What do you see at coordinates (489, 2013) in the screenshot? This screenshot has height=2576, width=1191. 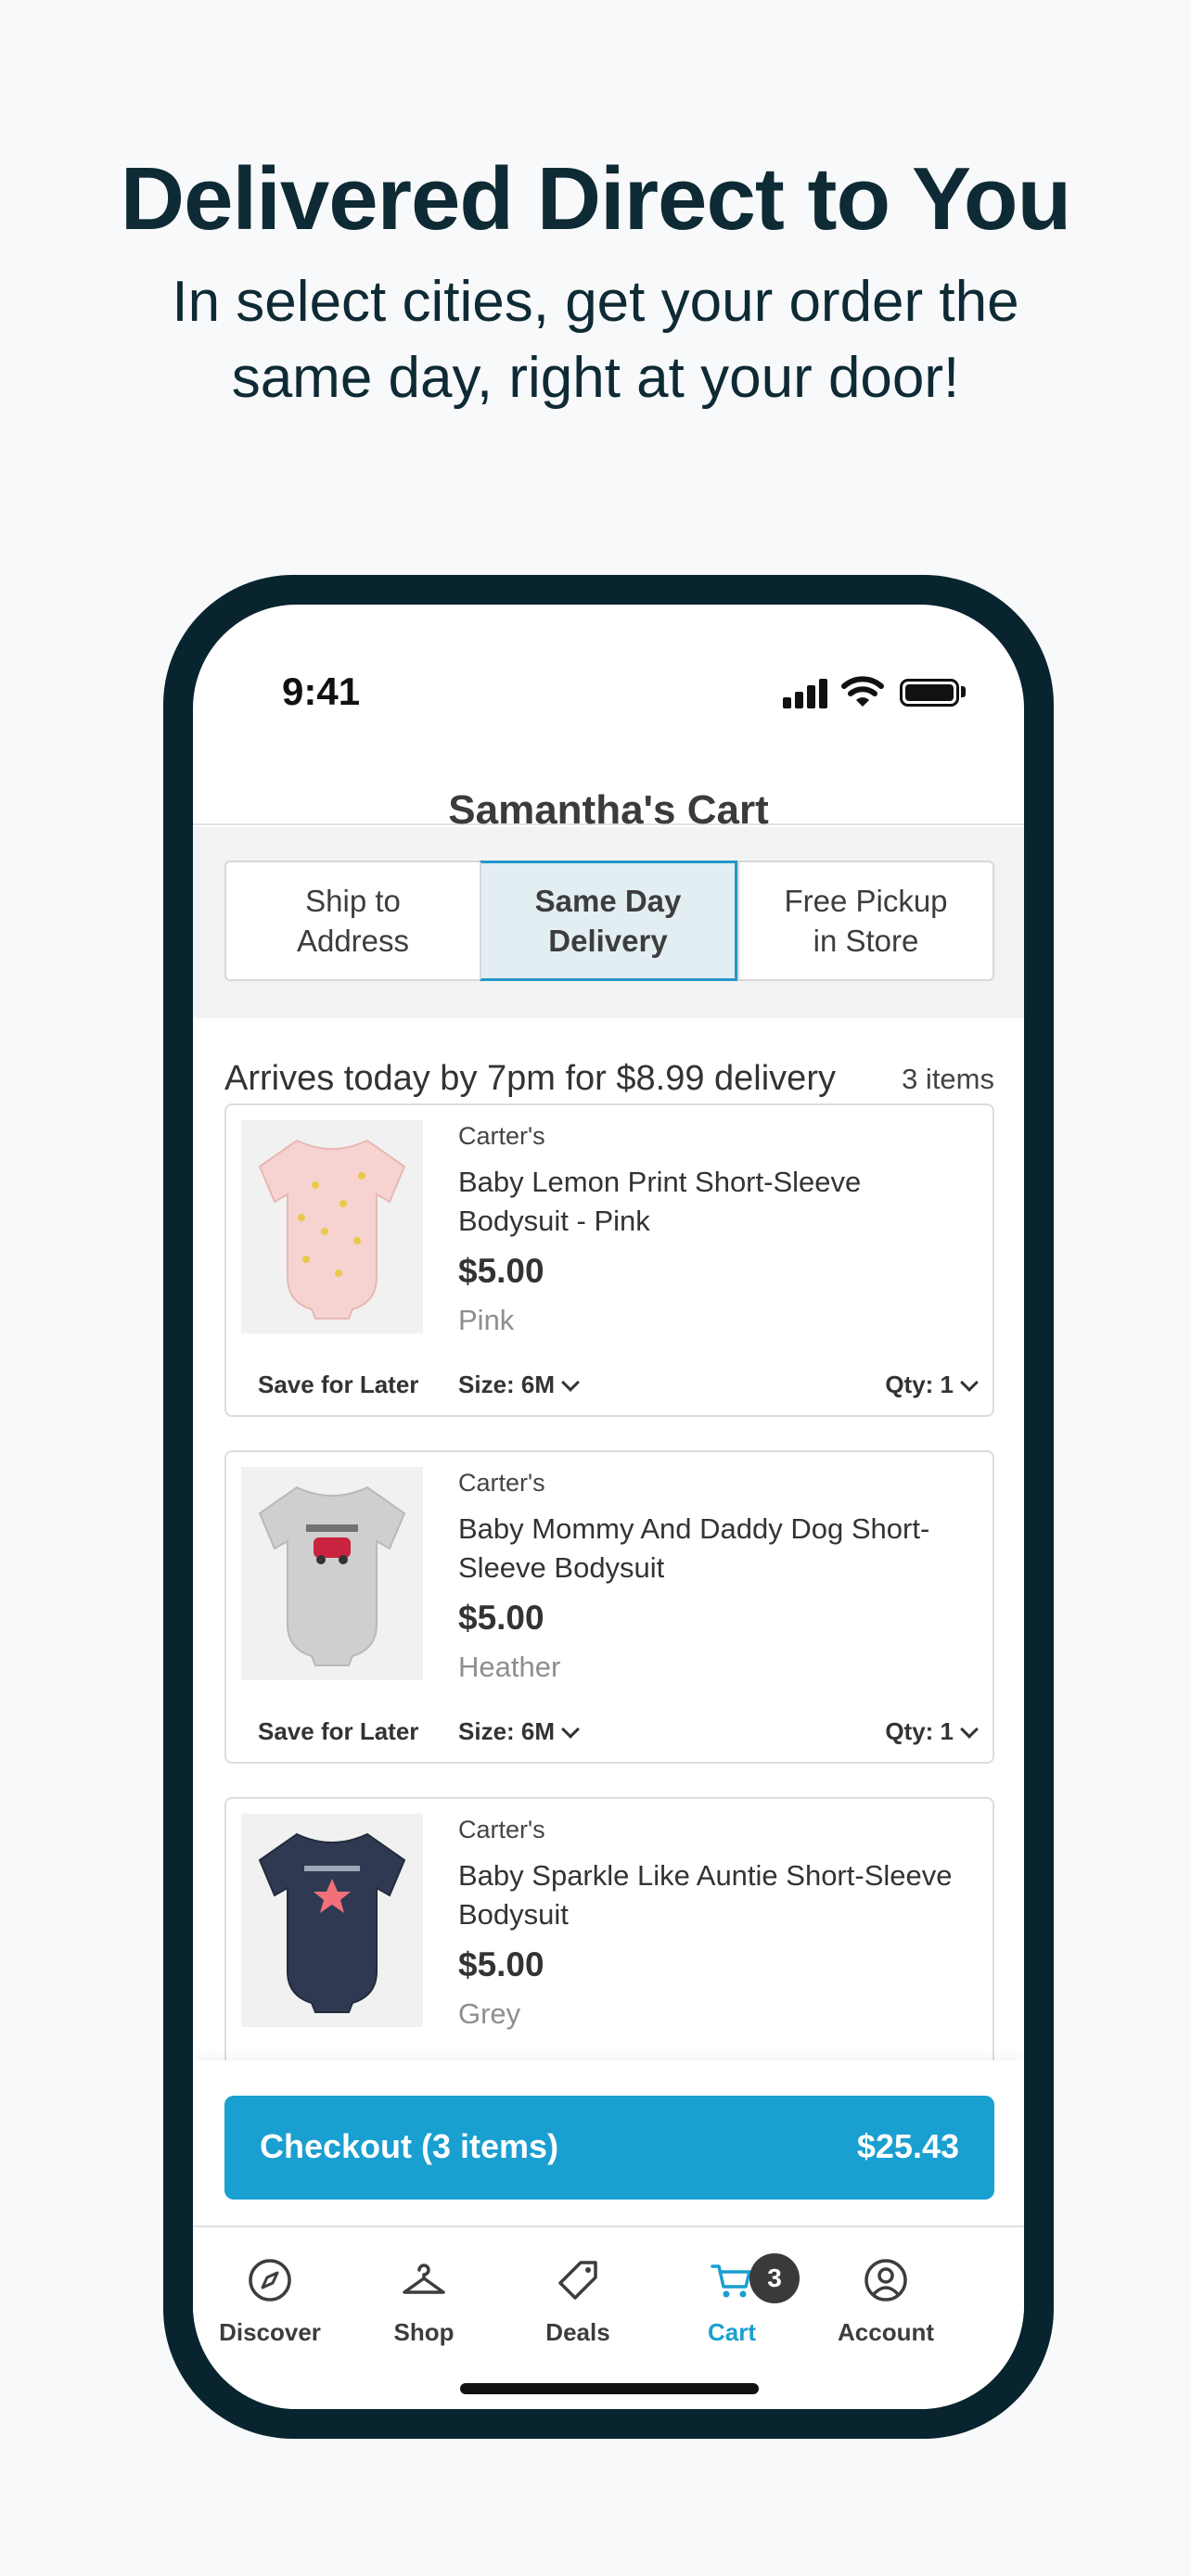 I see `product-color: Grey` at bounding box center [489, 2013].